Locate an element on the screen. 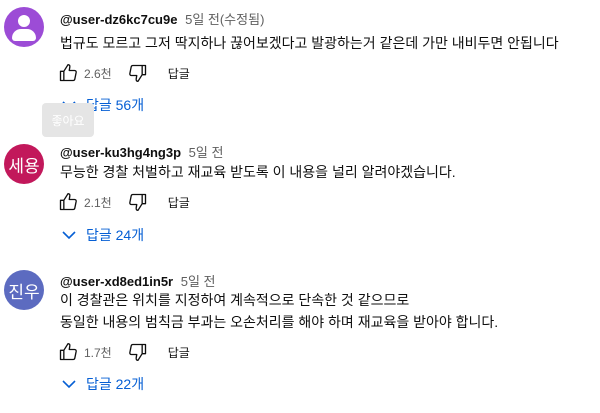 This screenshot has width=600, height=413. comment-time: 5일 전(수정됨) is located at coordinates (224, 19).